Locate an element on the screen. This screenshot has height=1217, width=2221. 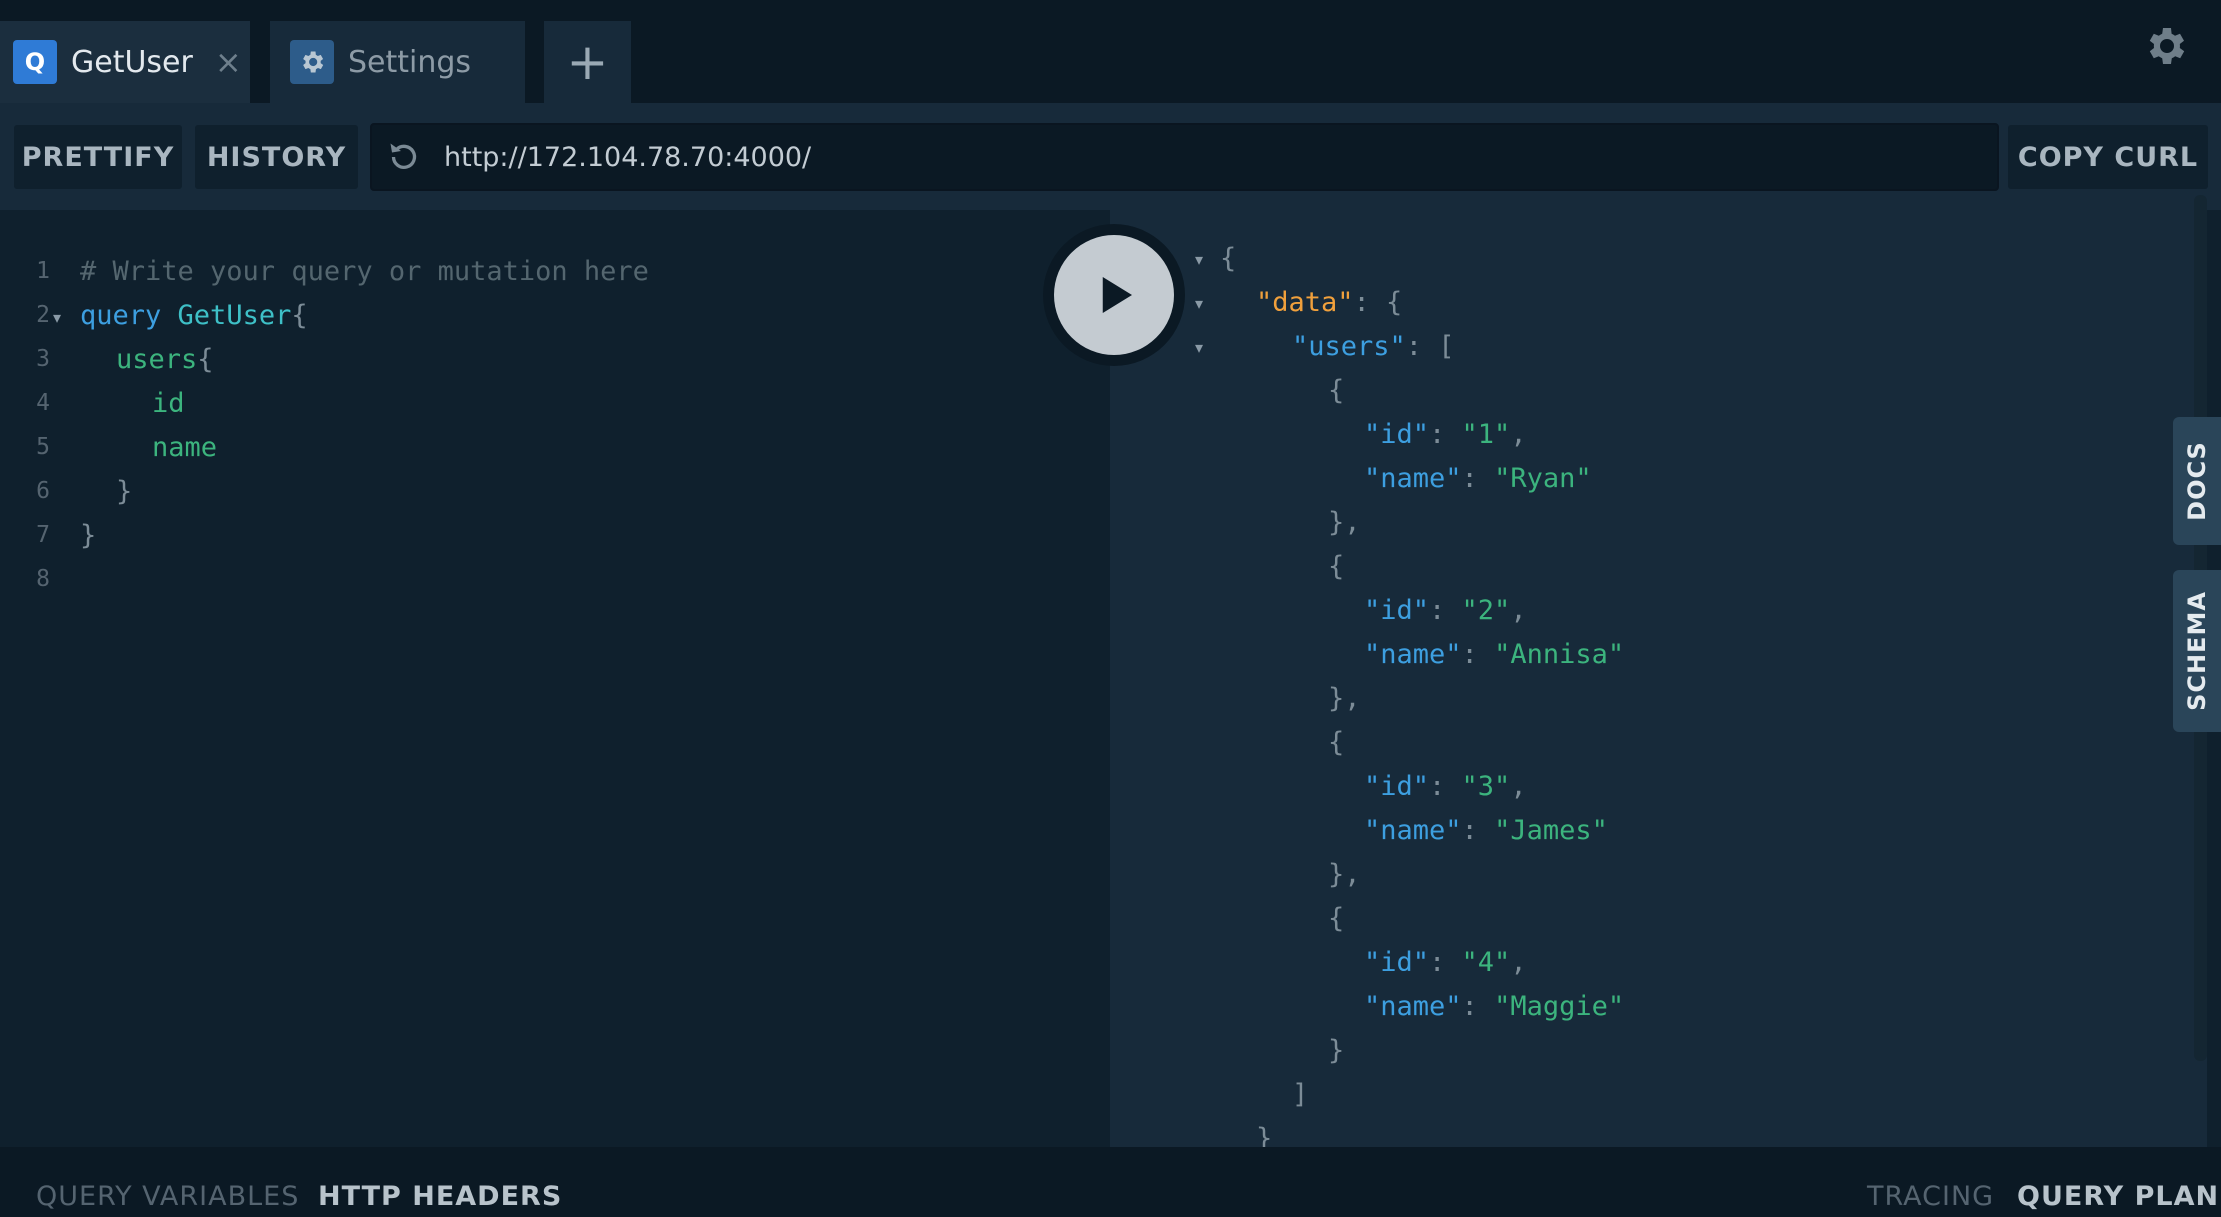
tab-getuser: Q GetUser × is located at coordinates (125, 62).